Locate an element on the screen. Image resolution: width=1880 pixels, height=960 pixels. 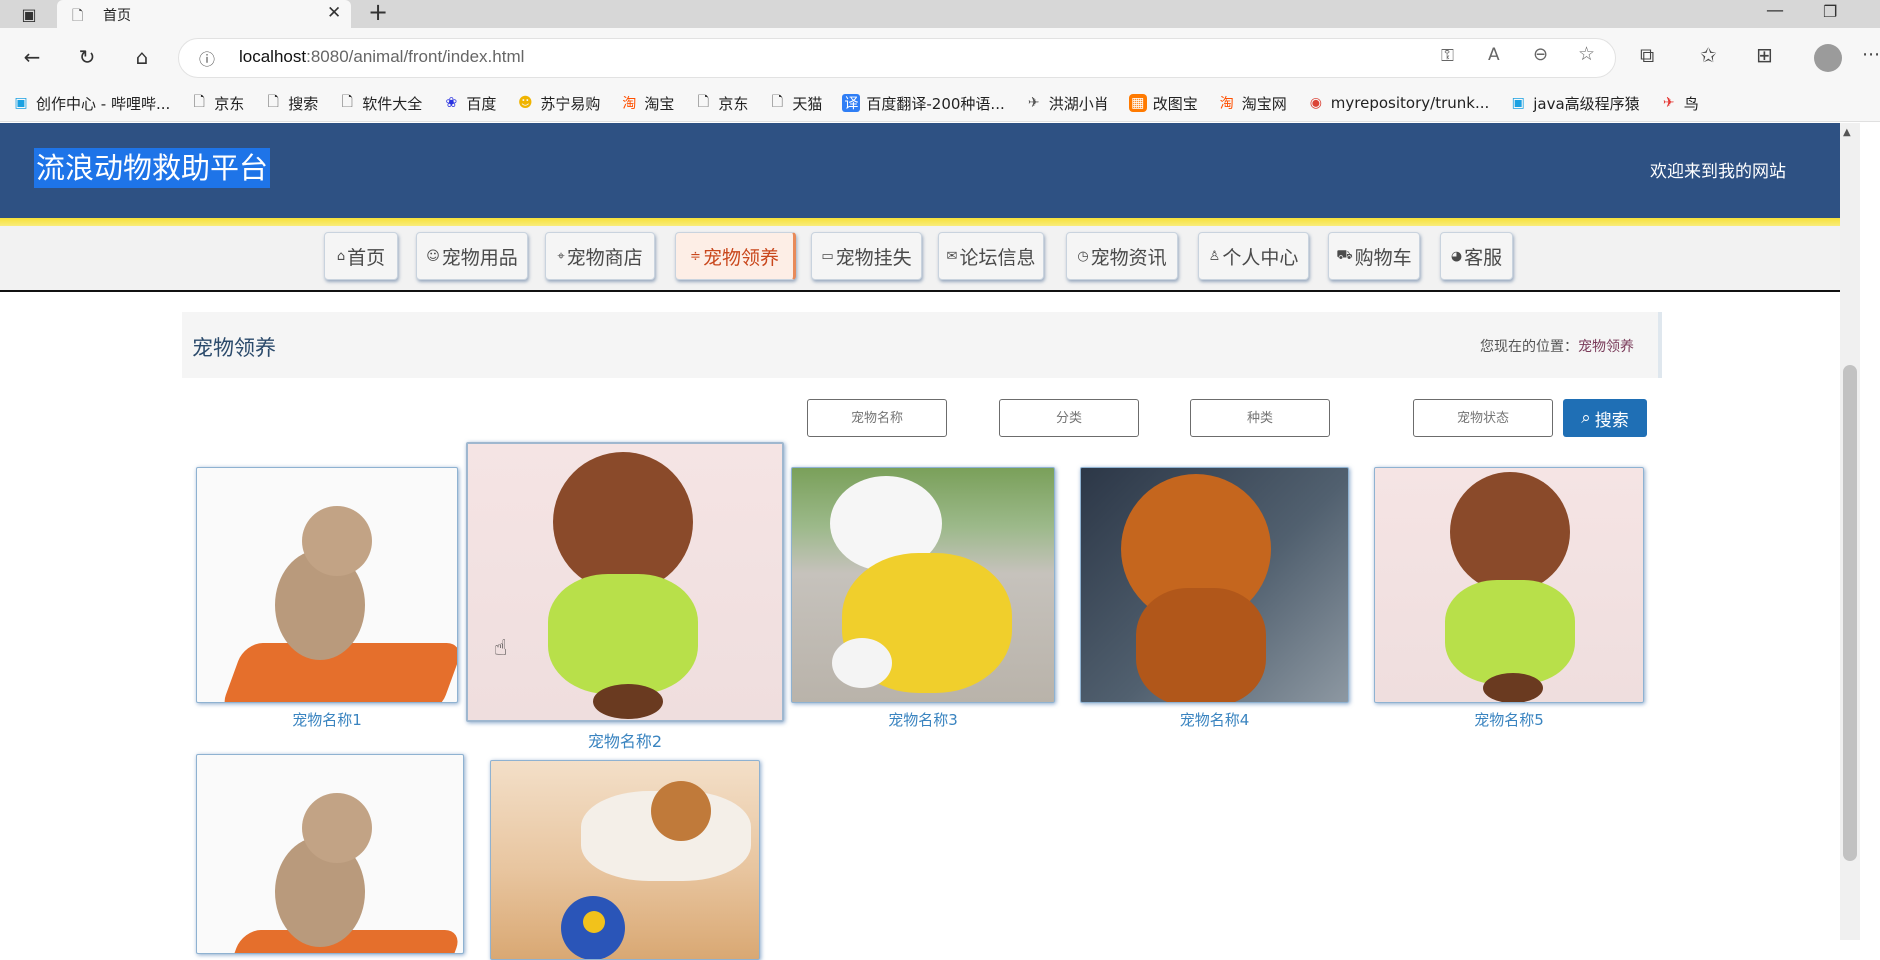
favorites-icon: ✩ is located at coordinates (1708, 55).